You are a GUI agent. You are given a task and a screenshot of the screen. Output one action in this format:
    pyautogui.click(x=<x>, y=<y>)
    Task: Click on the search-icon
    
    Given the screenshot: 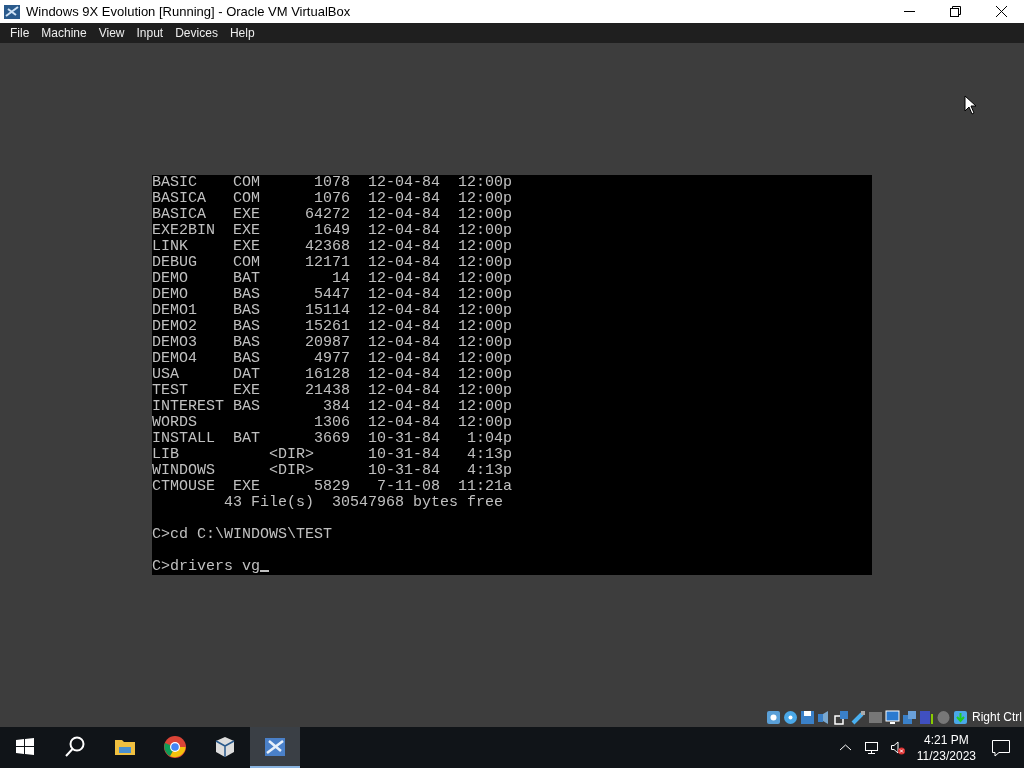 What is the action you would take?
    pyautogui.click(x=75, y=746)
    